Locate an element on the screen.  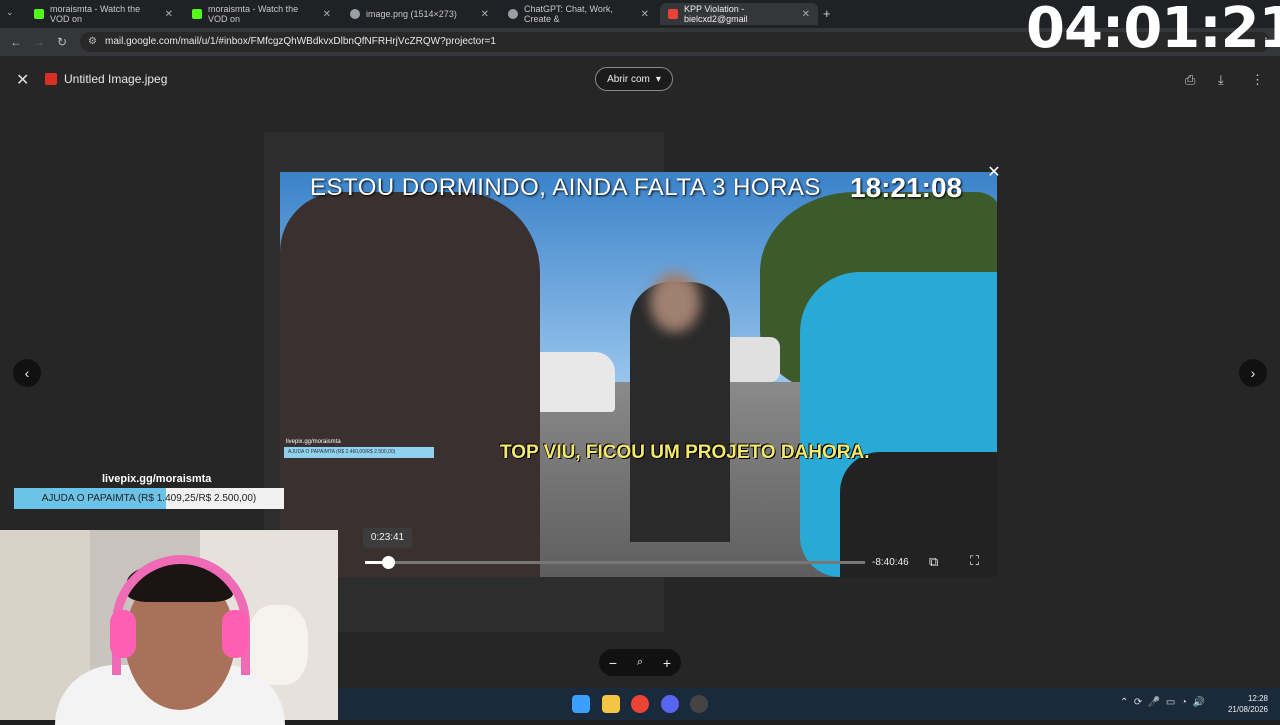
reload-icon: ↻ is located at coordinates (62, 42).